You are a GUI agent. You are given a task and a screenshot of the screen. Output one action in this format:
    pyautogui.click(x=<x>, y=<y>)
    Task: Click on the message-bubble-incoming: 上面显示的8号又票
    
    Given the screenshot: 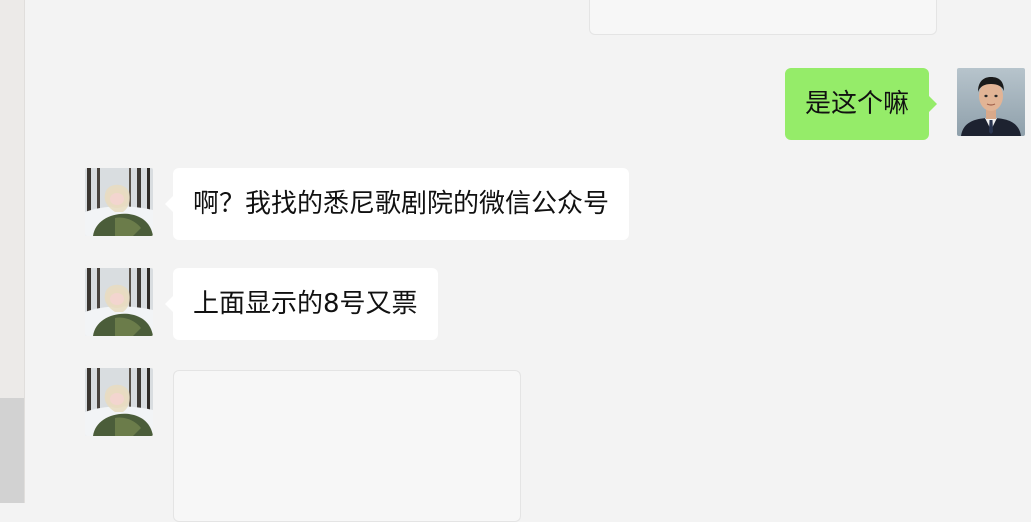 What is the action you would take?
    pyautogui.click(x=301, y=304)
    